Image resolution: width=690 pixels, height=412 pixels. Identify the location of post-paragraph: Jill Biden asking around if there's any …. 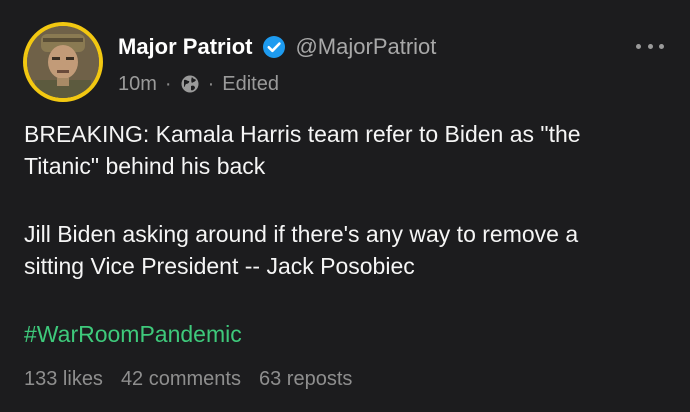
(344, 250).